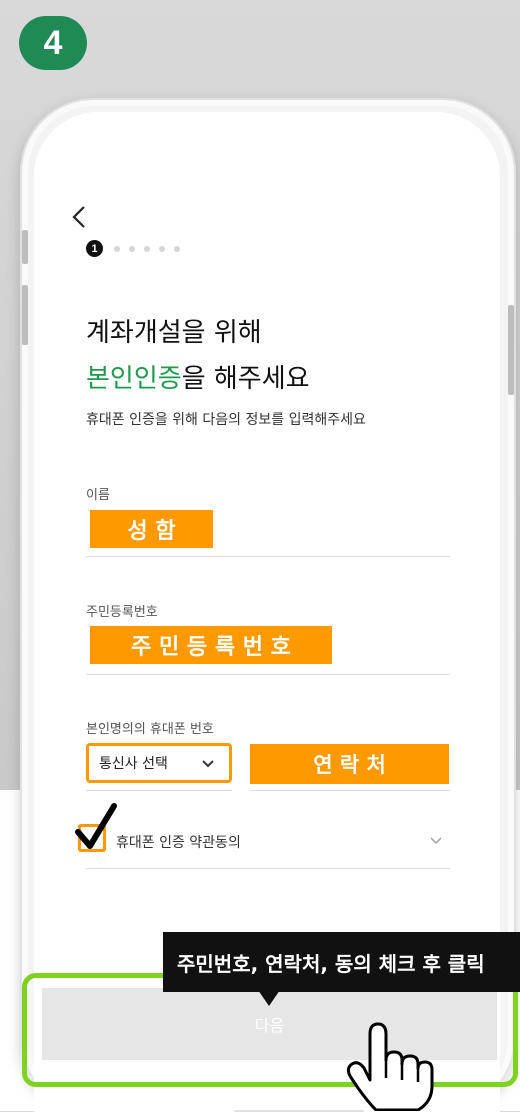  What do you see at coordinates (94, 248) in the screenshot?
I see `progress-step-current: 1` at bounding box center [94, 248].